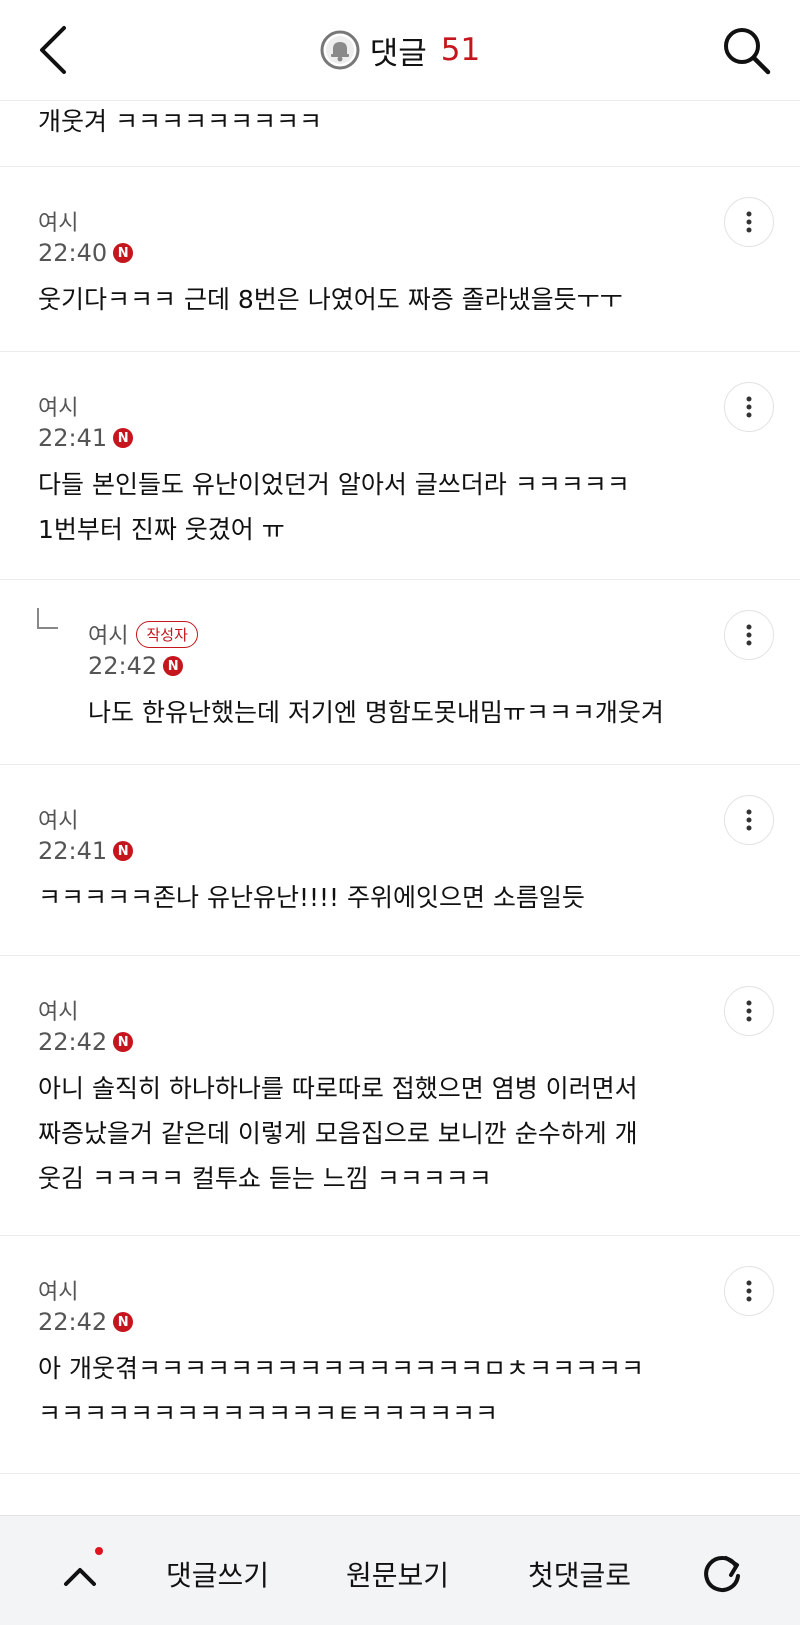 The image size is (800, 1625). Describe the element at coordinates (73, 253) in the screenshot. I see `comment-time: 22:40` at that location.